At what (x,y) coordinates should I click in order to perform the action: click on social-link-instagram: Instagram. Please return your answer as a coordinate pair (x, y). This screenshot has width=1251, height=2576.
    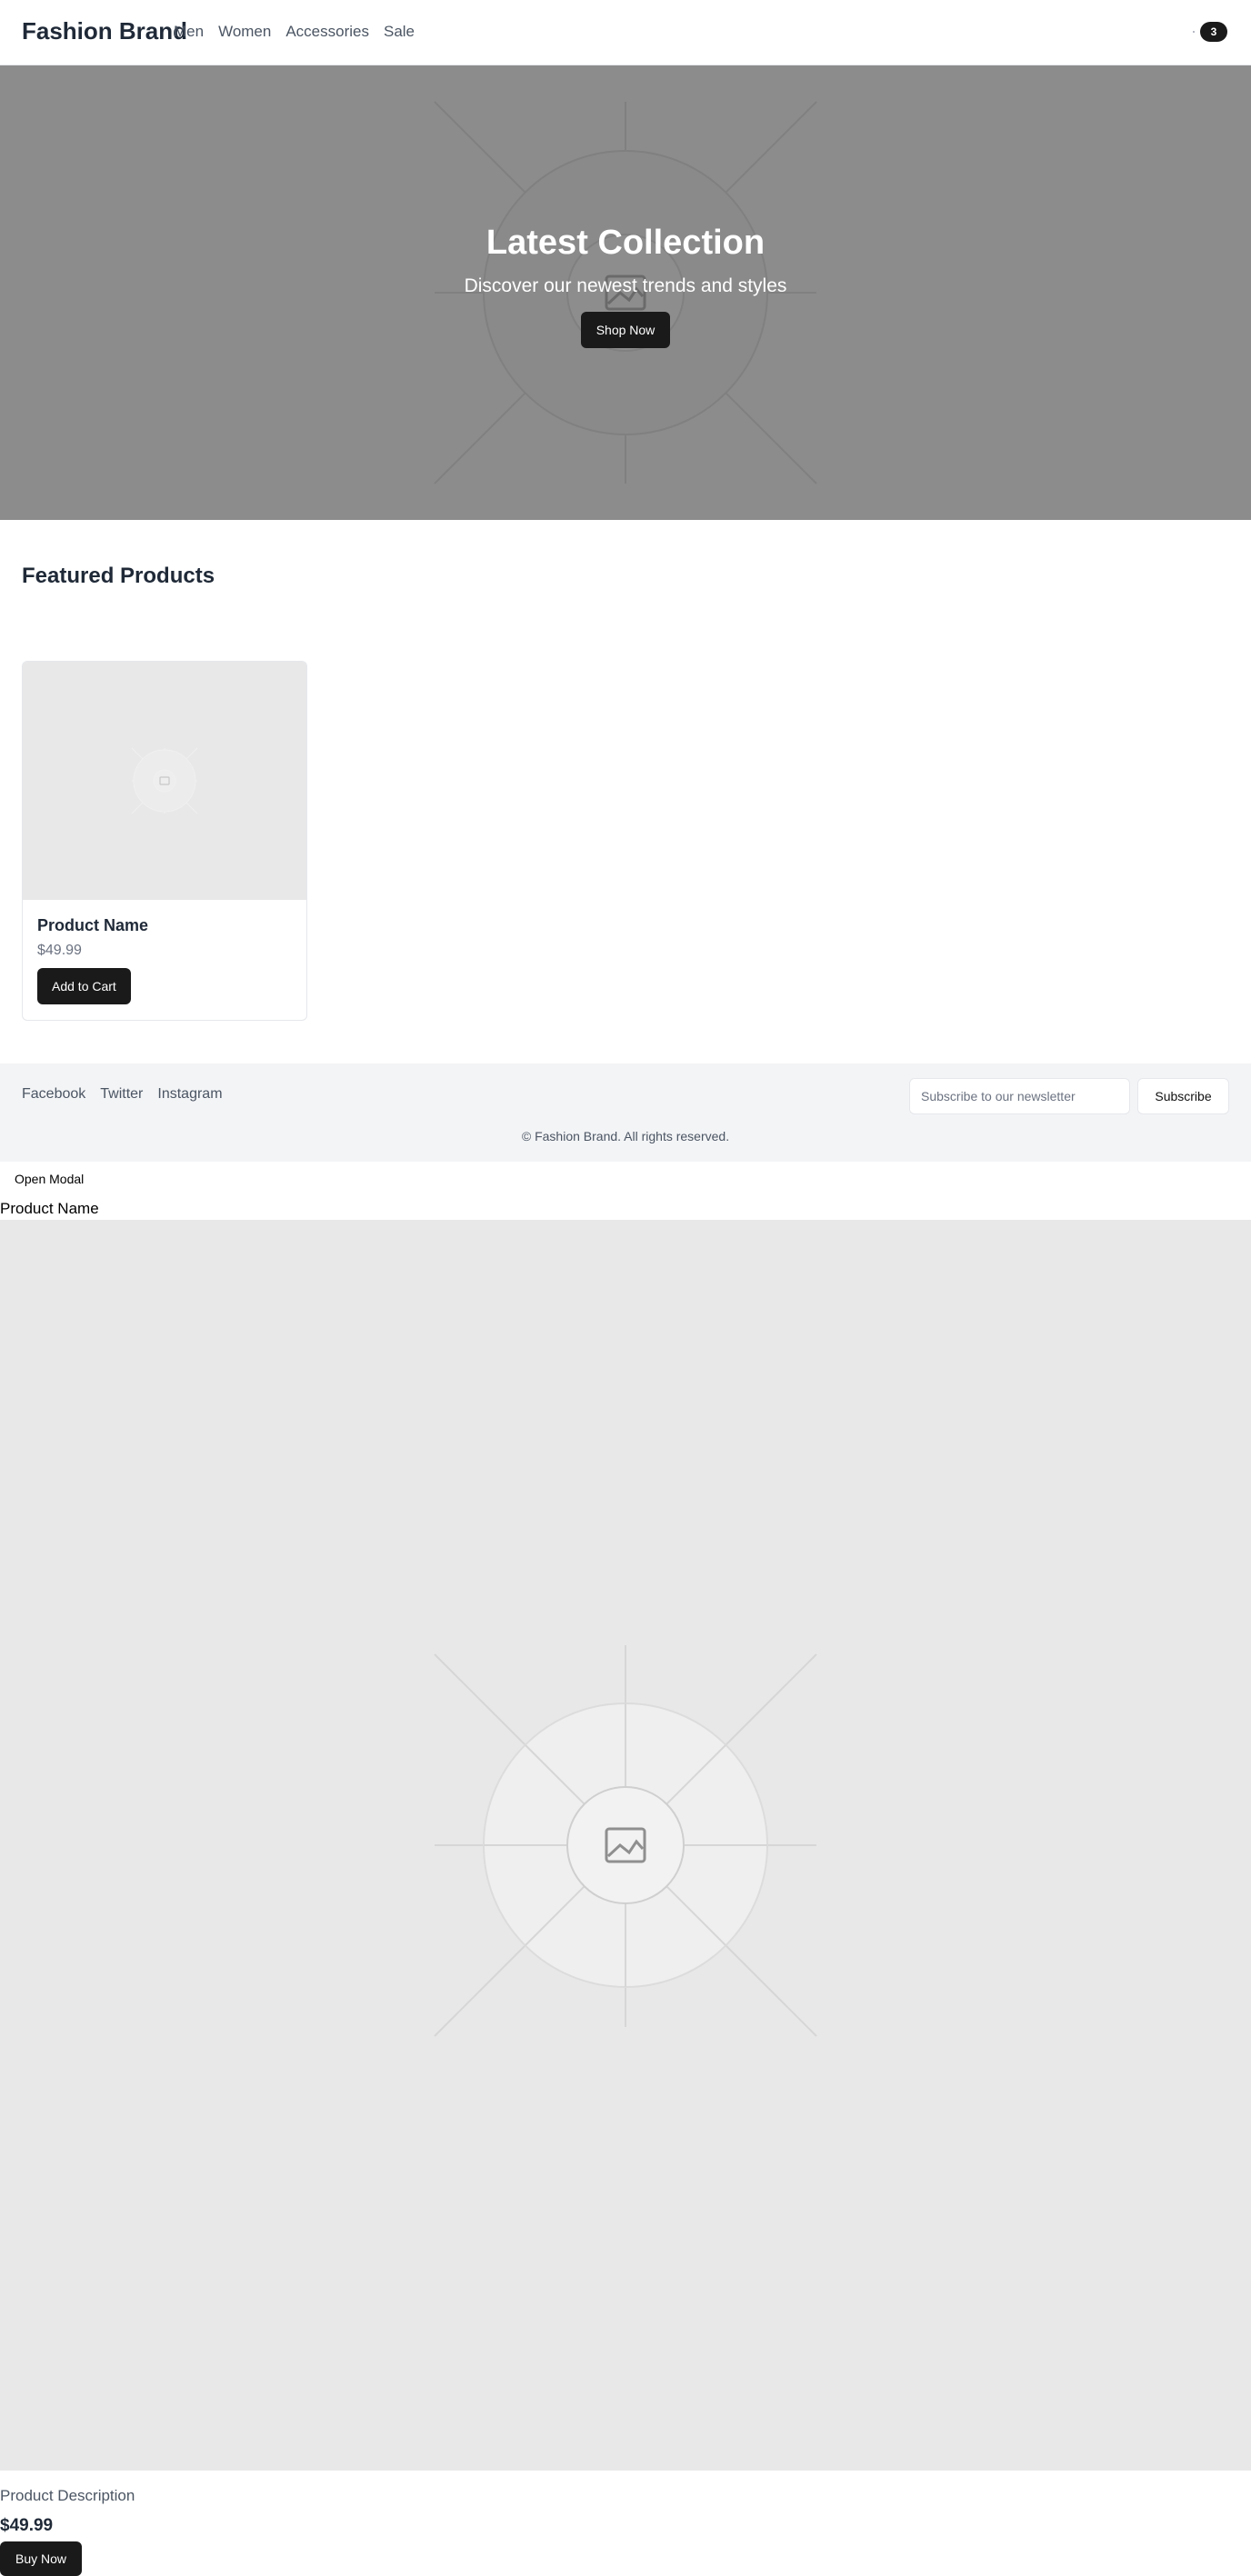
    Looking at the image, I should click on (189, 1094).